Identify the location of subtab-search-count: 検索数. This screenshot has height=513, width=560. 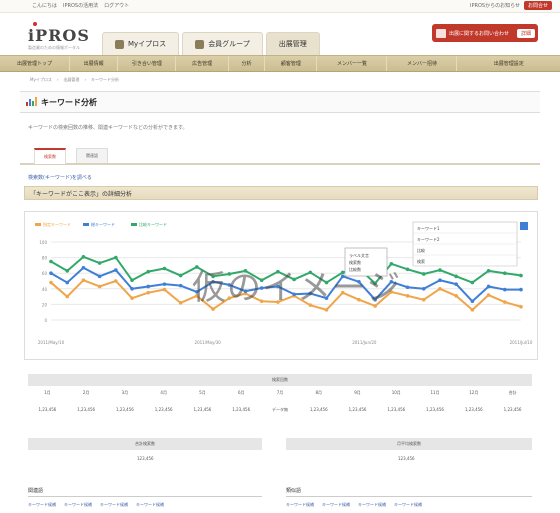
(50, 156).